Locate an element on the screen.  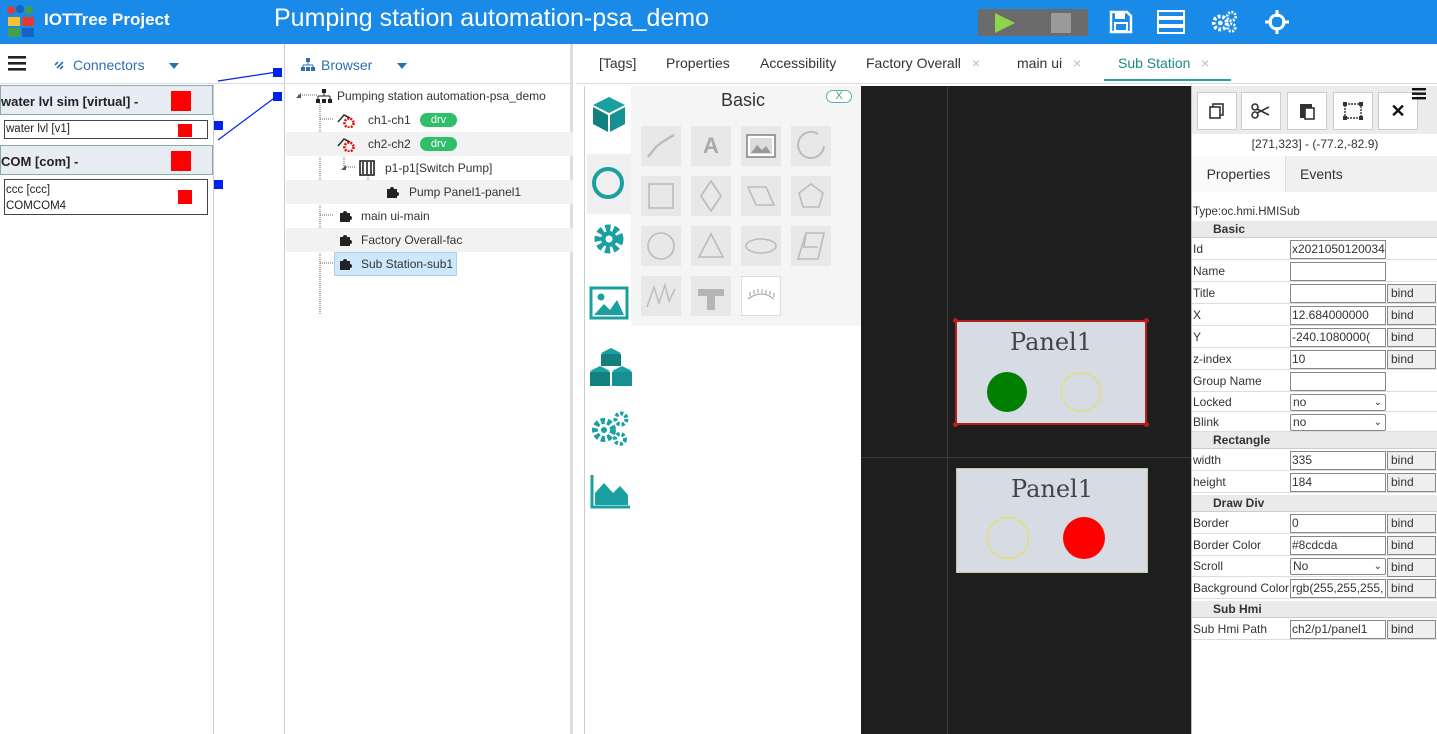
crosshair-button is located at coordinates (1277, 22).